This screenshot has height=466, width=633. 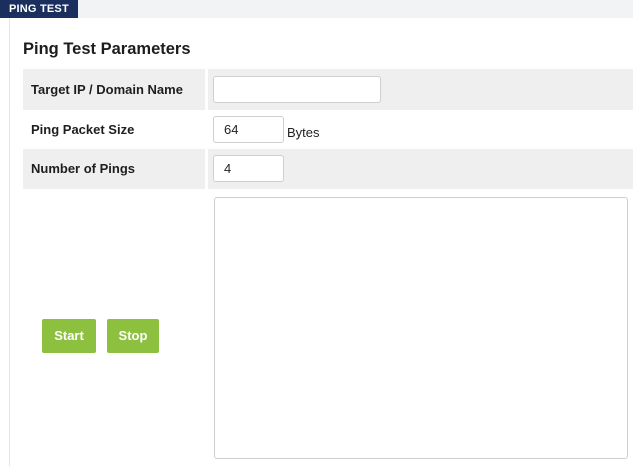 What do you see at coordinates (133, 336) in the screenshot?
I see `stop-button: Stop` at bounding box center [133, 336].